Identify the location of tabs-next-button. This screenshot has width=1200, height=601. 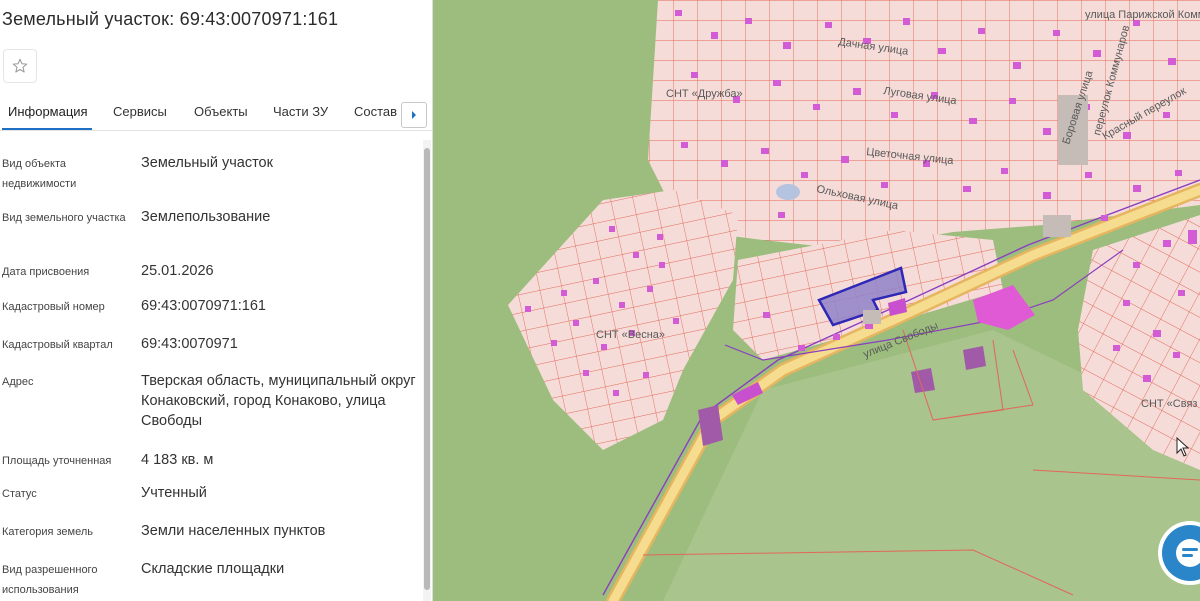
(414, 115).